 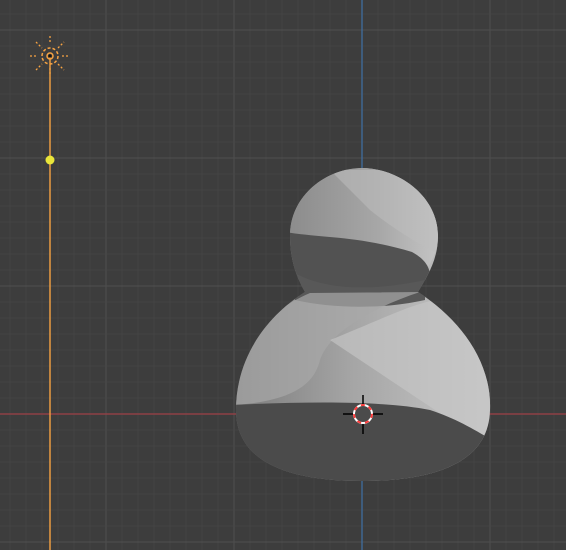 What do you see at coordinates (50, 56) in the screenshot?
I see `sun-lamp-icon` at bounding box center [50, 56].